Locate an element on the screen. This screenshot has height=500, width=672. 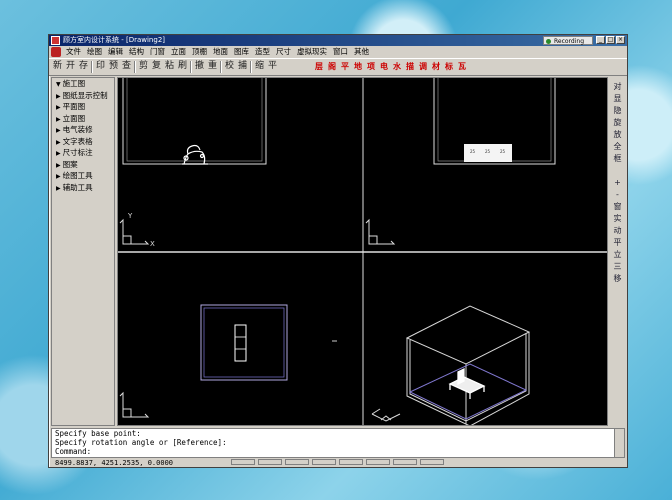
toolbar-button: 复 is located at coordinates (156, 66).